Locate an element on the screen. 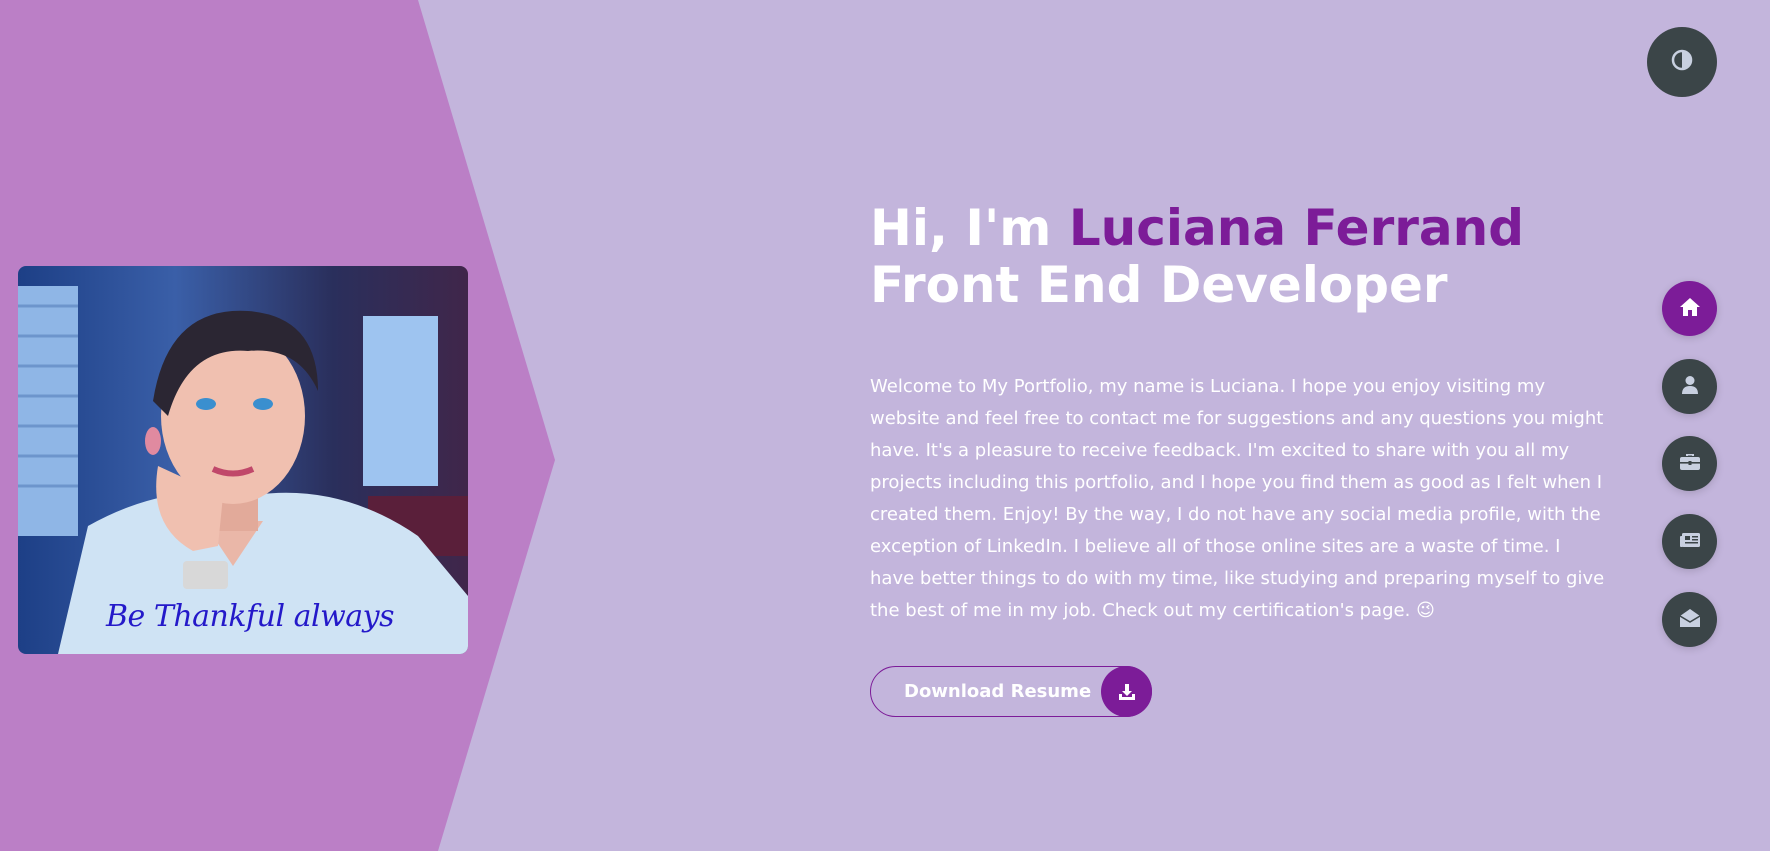 Image resolution: width=1770 pixels, height=851 pixels. nav-about-button is located at coordinates (1689, 386).